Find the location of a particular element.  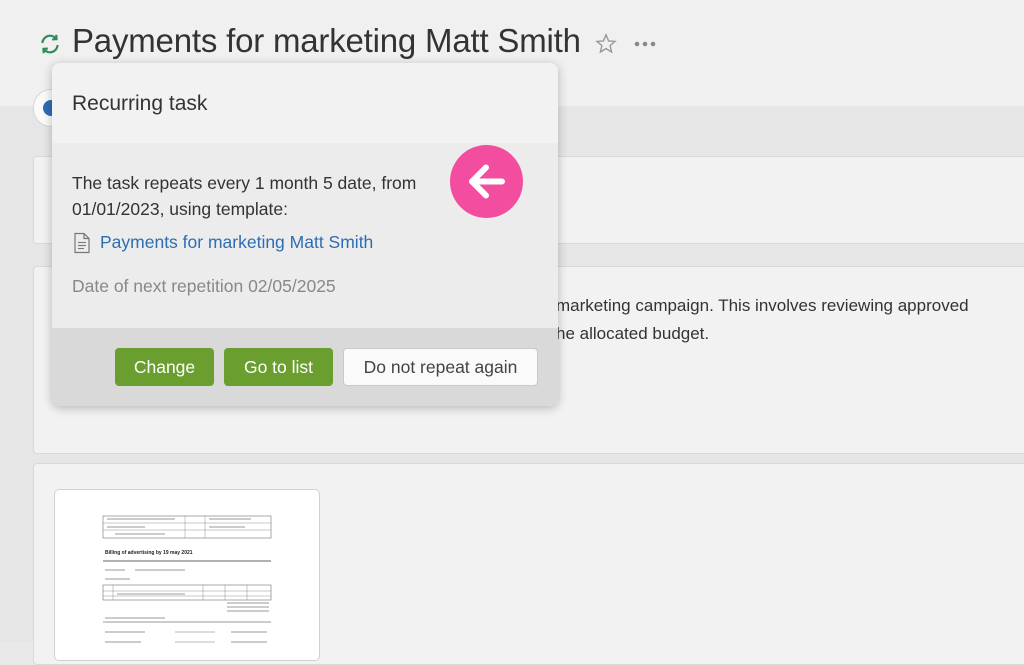

recurring-icon is located at coordinates (50, 44).